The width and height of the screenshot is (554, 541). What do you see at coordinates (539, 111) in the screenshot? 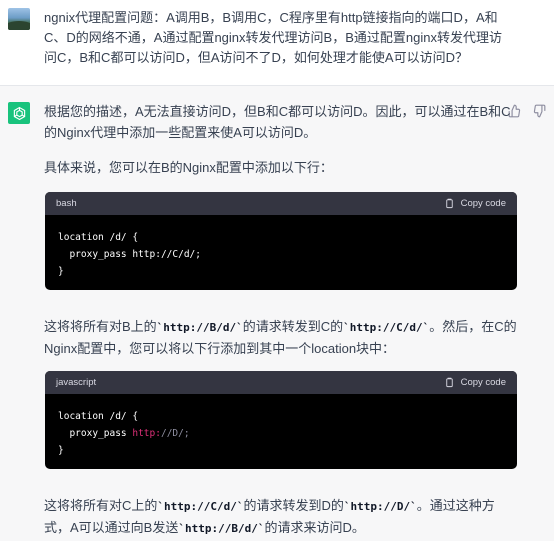
I see `thumbs-down-icon` at bounding box center [539, 111].